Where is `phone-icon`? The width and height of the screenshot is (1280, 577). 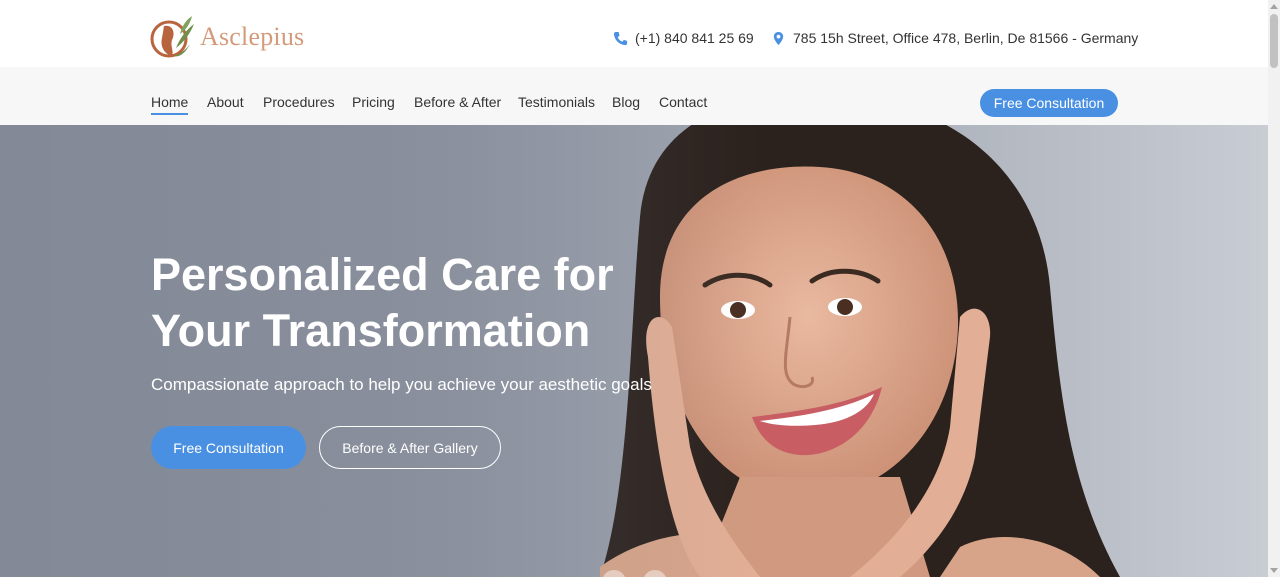 phone-icon is located at coordinates (620, 38).